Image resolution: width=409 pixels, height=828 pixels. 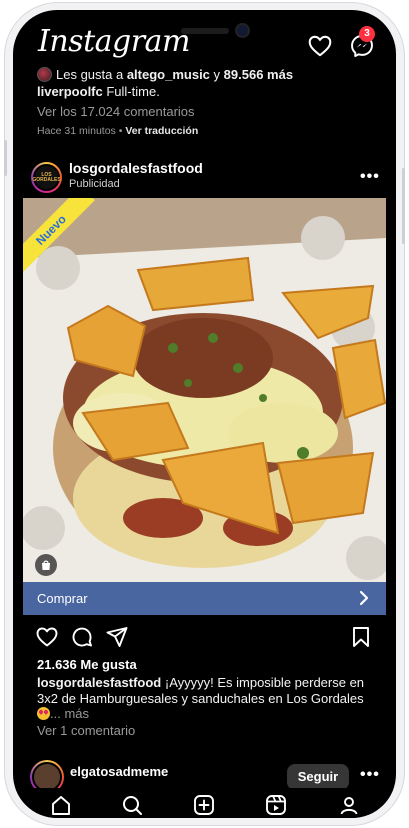 What do you see at coordinates (204, 40) in the screenshot?
I see `top-bar: Instagram 3` at bounding box center [204, 40].